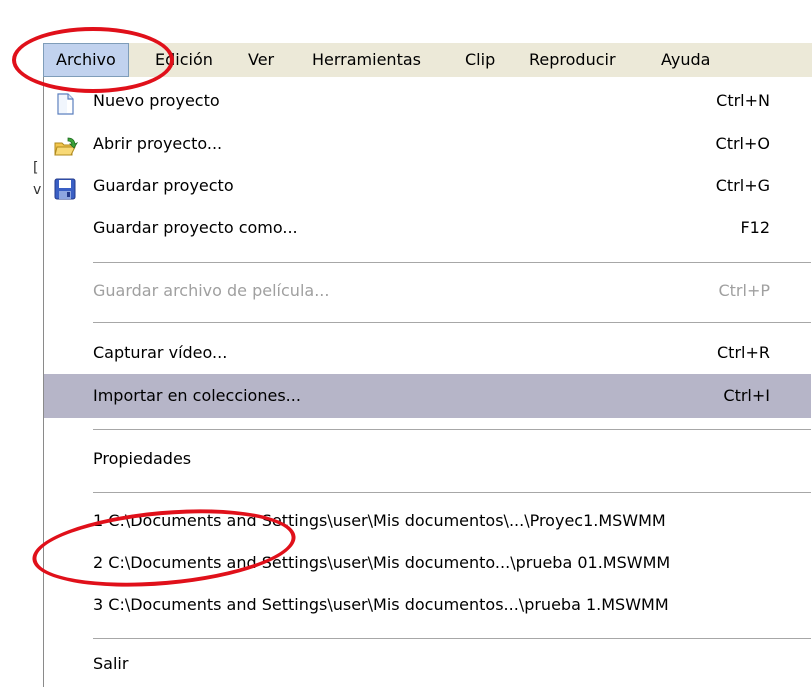  Describe the element at coordinates (572, 60) in the screenshot. I see `menu-reproducir: Reproducir` at that location.